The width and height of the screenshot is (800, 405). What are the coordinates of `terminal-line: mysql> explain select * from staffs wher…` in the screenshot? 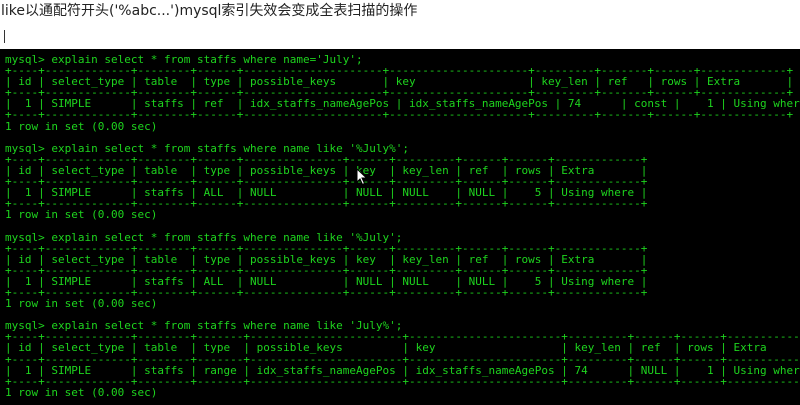 It's located at (204, 237).